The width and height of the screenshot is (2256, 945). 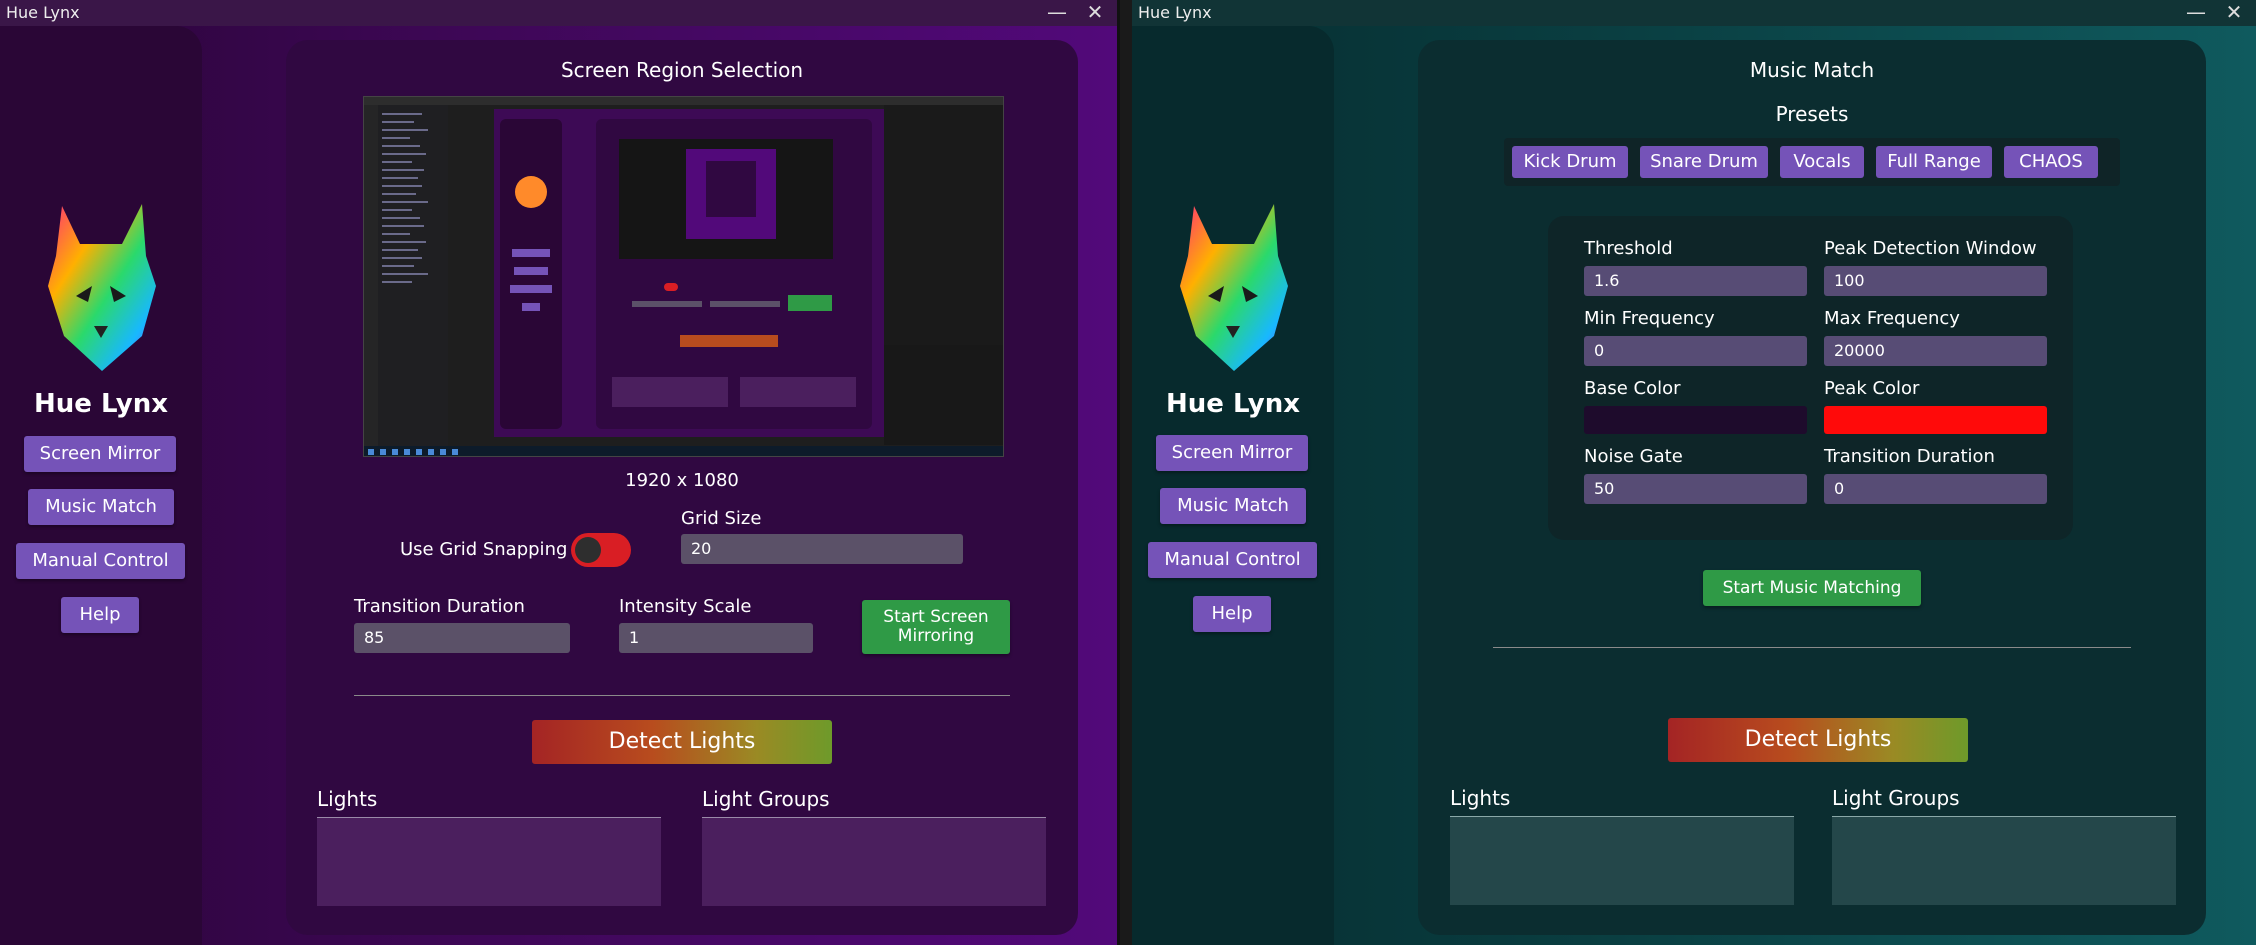 What do you see at coordinates (1935, 281) in the screenshot?
I see `peak-detection-window-input: 100` at bounding box center [1935, 281].